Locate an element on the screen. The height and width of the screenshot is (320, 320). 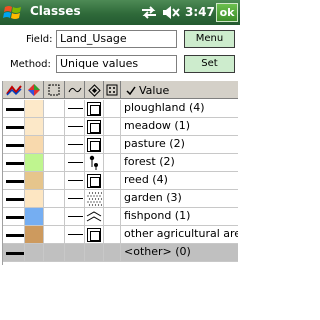
table-row: other agricultural are is located at coordinates (120, 235).